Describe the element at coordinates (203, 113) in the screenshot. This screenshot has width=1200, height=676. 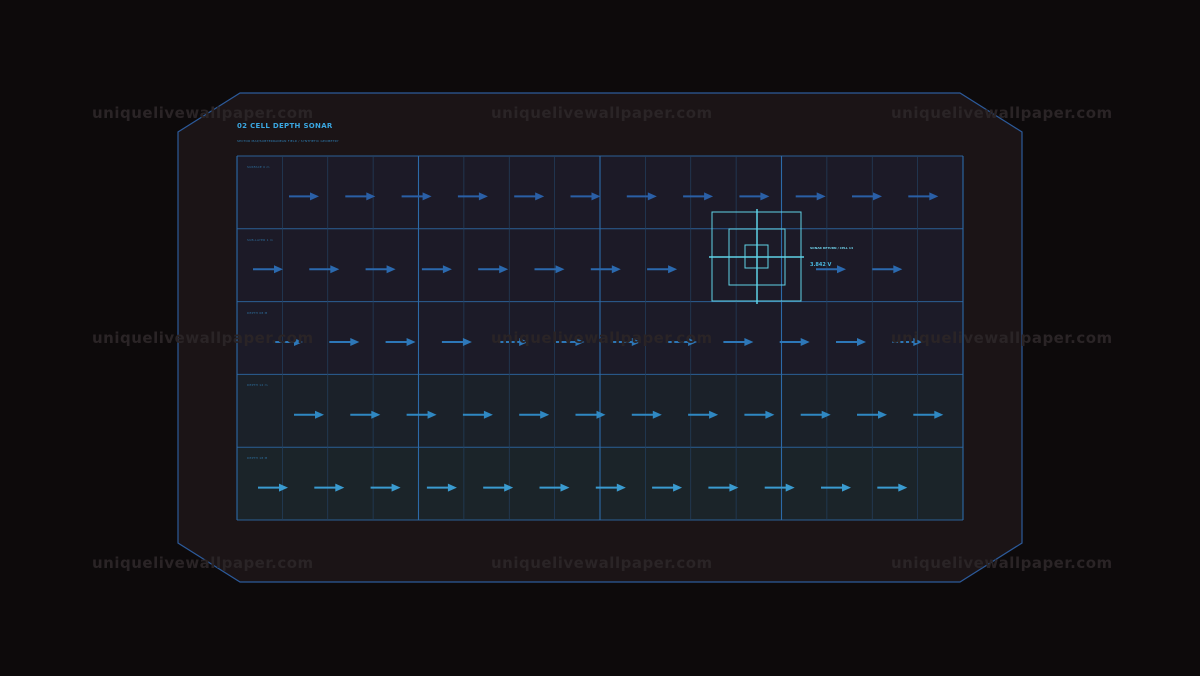
I see `watermark-tl: uniquelivewallpaper.com` at that location.